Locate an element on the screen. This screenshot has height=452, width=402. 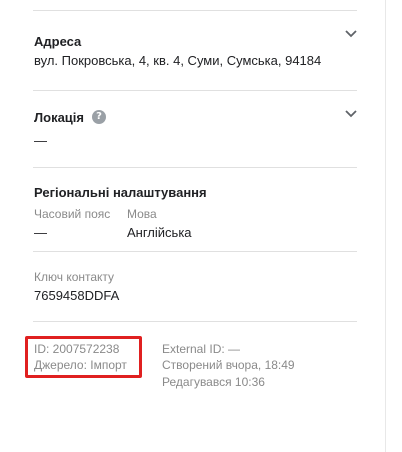
edited-timestamp: Редагувався 10:36 is located at coordinates (213, 382).